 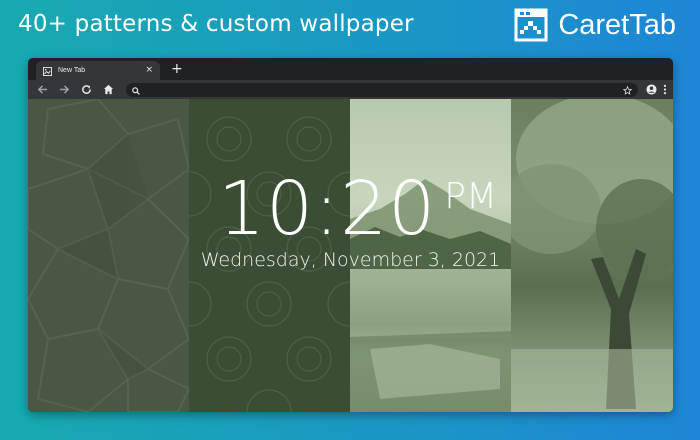 I want to click on search-icon, so click(x=136, y=89).